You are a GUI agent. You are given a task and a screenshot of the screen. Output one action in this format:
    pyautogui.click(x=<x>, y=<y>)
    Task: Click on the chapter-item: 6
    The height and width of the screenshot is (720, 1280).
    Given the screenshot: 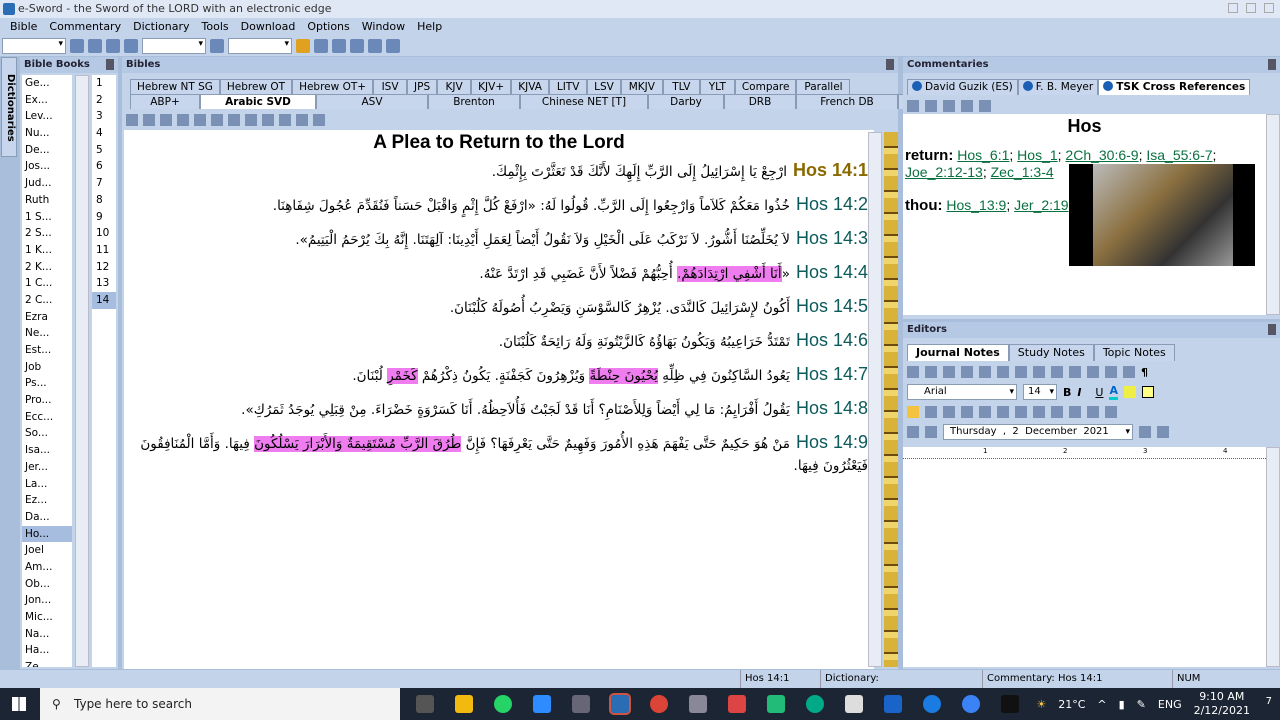 What is the action you would take?
    pyautogui.click(x=104, y=166)
    